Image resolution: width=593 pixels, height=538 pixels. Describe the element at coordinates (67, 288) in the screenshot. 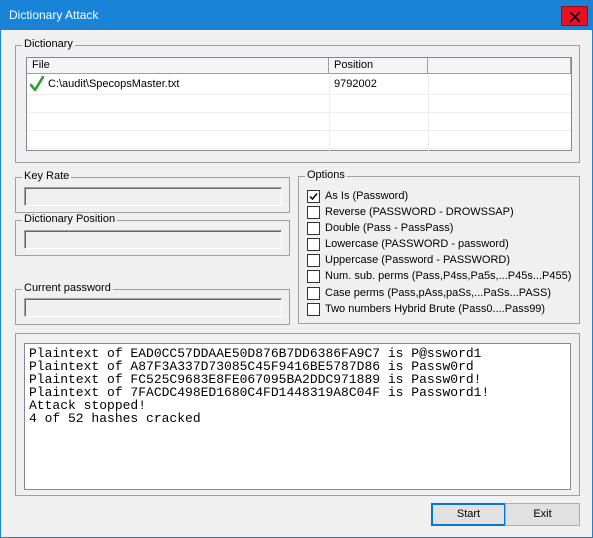

I see `current-password-label: Current password` at that location.